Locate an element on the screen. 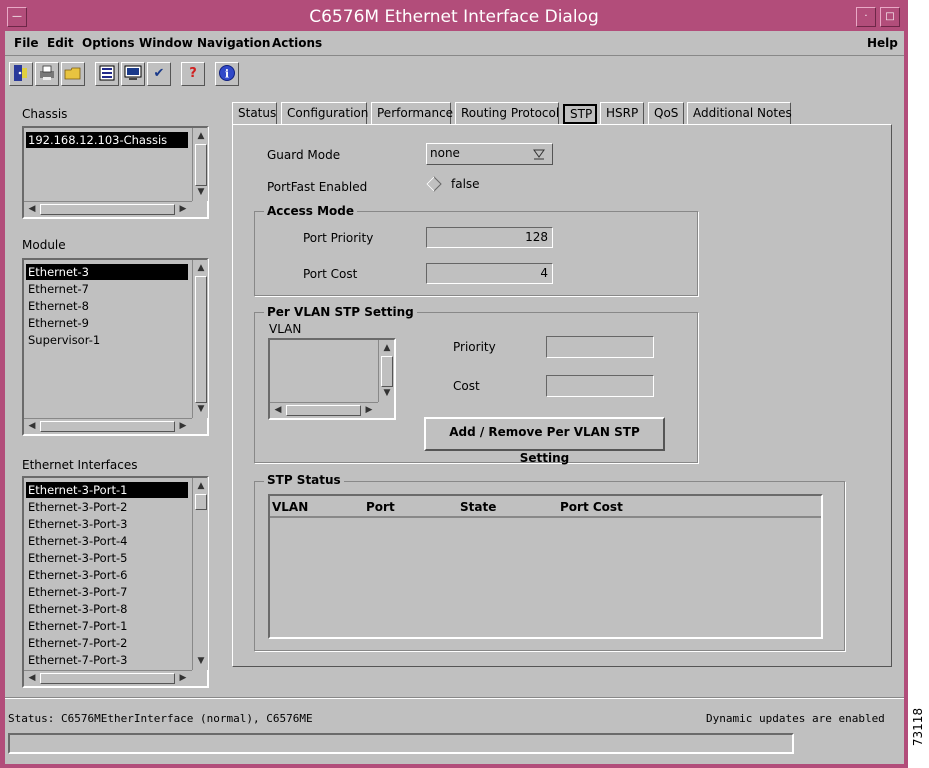  chassis-hscrollbar: ◀ ▶ is located at coordinates (108, 209).